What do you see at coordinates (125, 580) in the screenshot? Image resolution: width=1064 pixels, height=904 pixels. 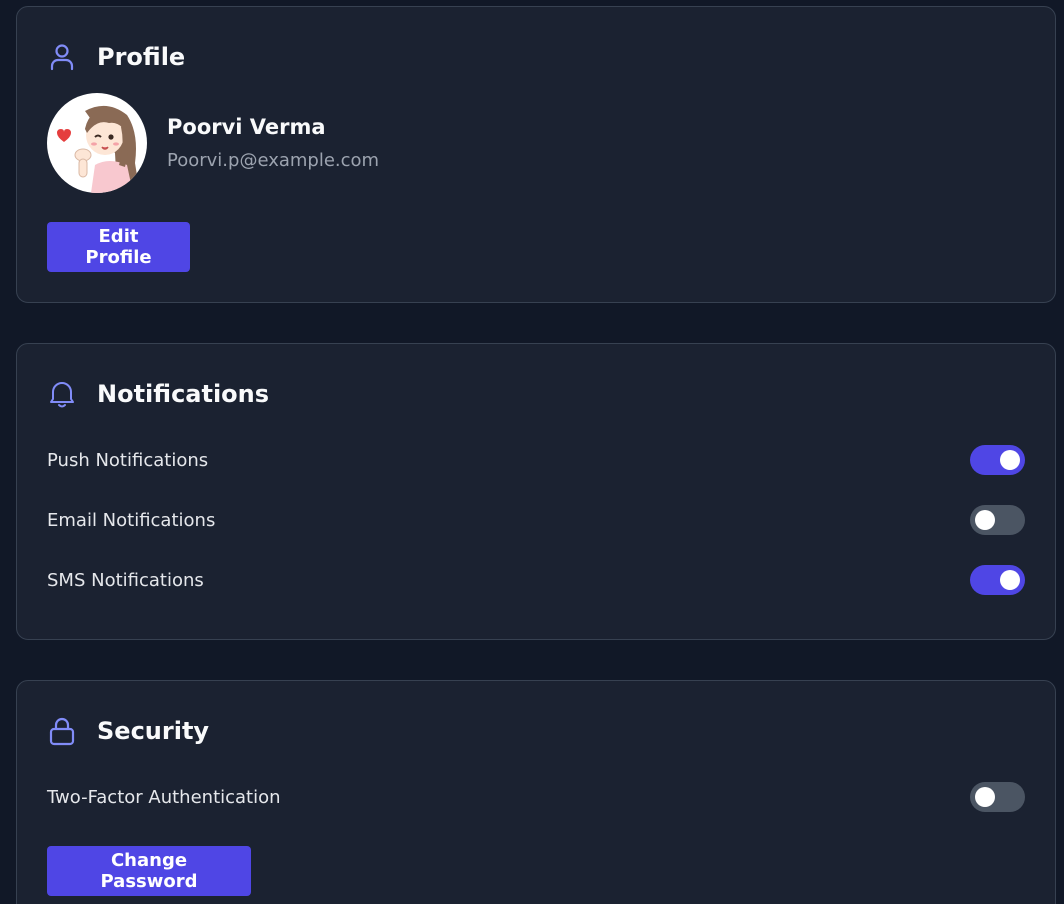 I see `setting-label: SMS Notifications` at bounding box center [125, 580].